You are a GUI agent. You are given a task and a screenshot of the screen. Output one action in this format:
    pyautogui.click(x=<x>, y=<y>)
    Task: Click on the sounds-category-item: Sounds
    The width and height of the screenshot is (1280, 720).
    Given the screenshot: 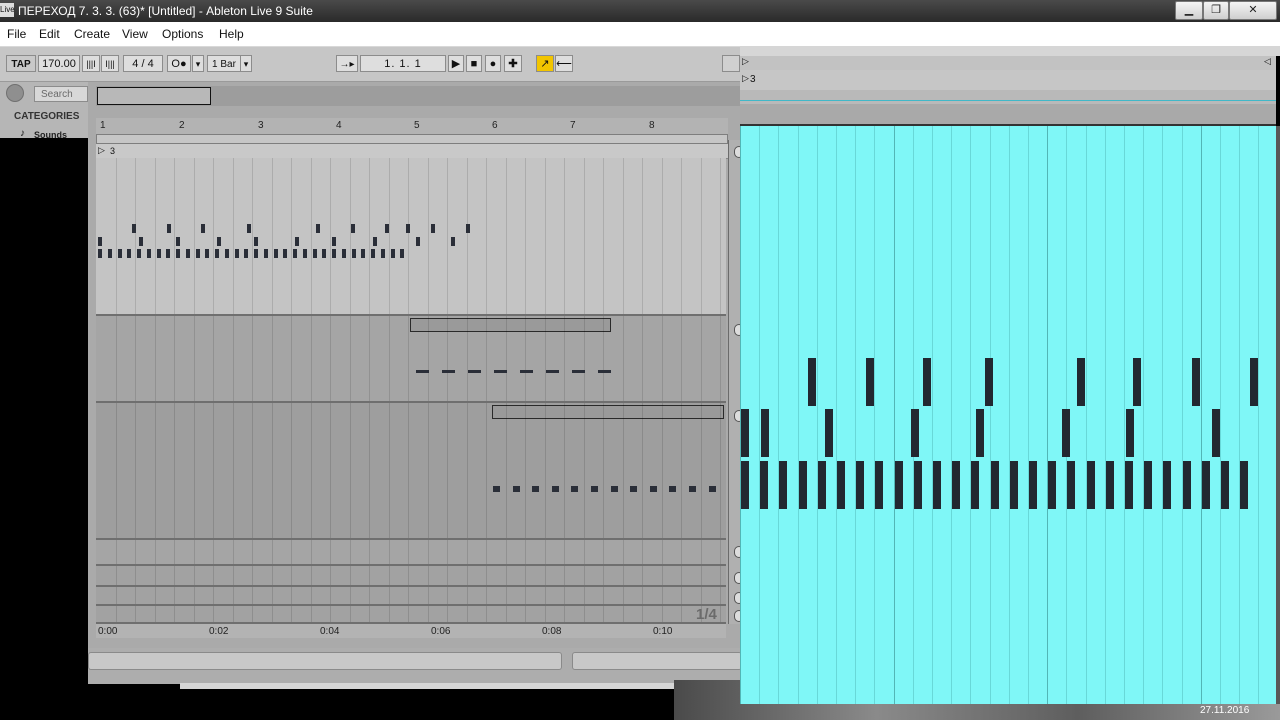 What is the action you would take?
    pyautogui.click(x=50, y=135)
    